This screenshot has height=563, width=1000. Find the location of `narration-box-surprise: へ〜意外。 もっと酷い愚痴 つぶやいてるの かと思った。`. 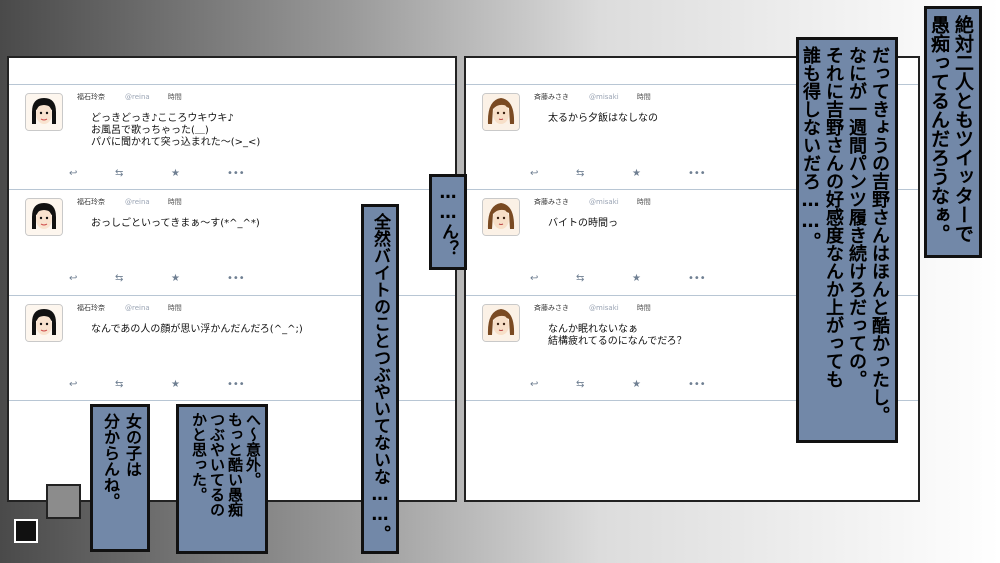

narration-box-surprise: へ〜意外。 もっと酷い愚痴 つぶやいてるの かと思った。 is located at coordinates (222, 479).